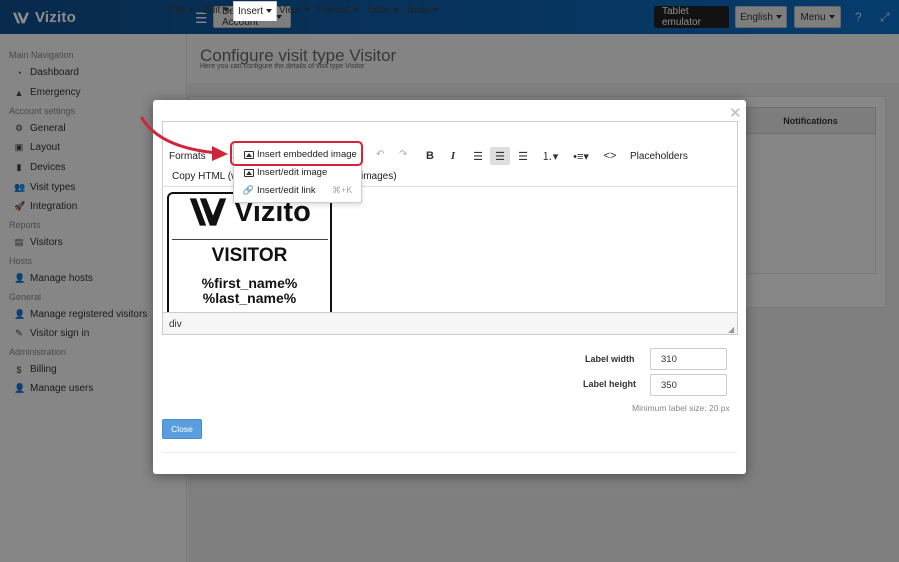 The image size is (899, 562). I want to click on menu-file: File, so click(181, 10).